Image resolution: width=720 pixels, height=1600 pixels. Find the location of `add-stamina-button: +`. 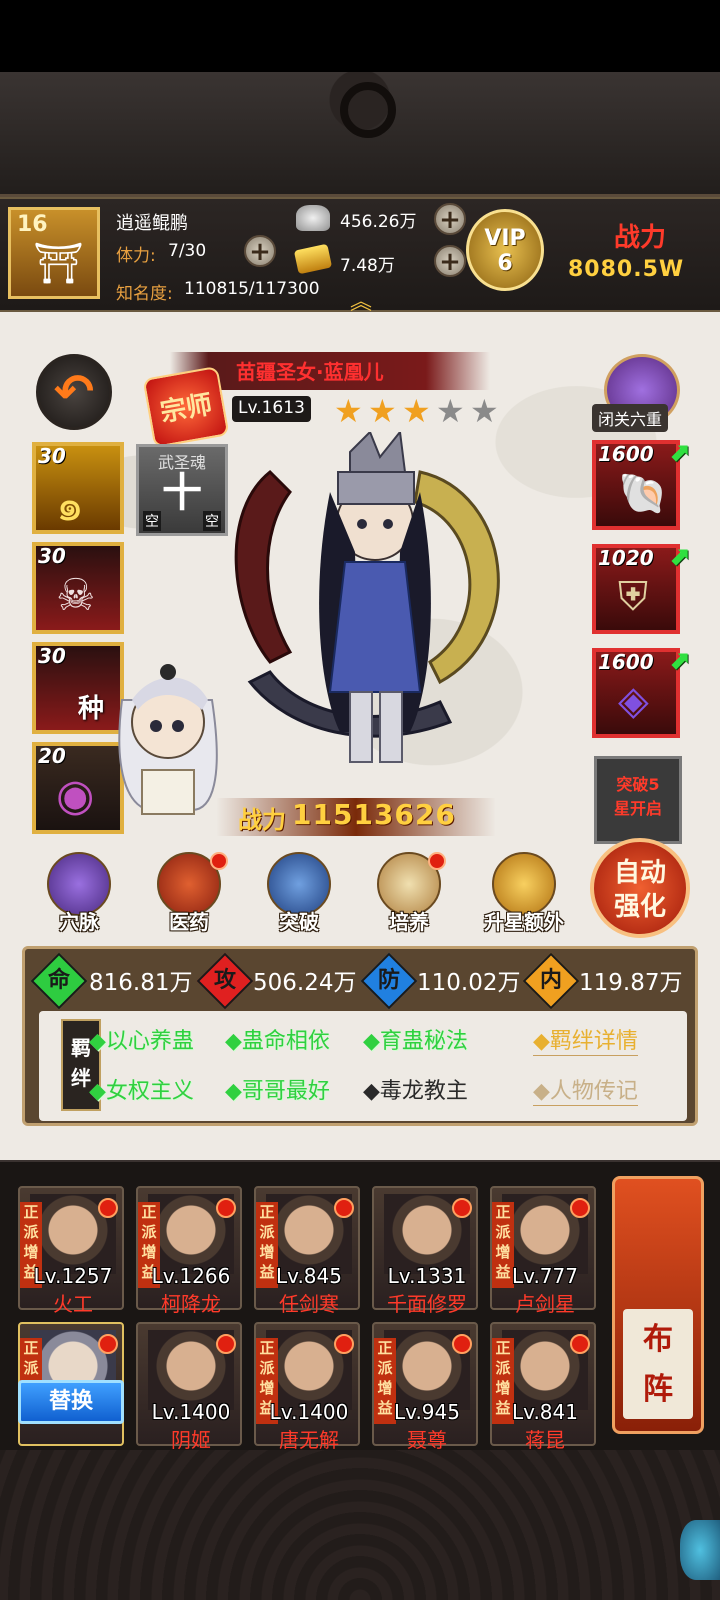

add-stamina-button: + is located at coordinates (260, 251).